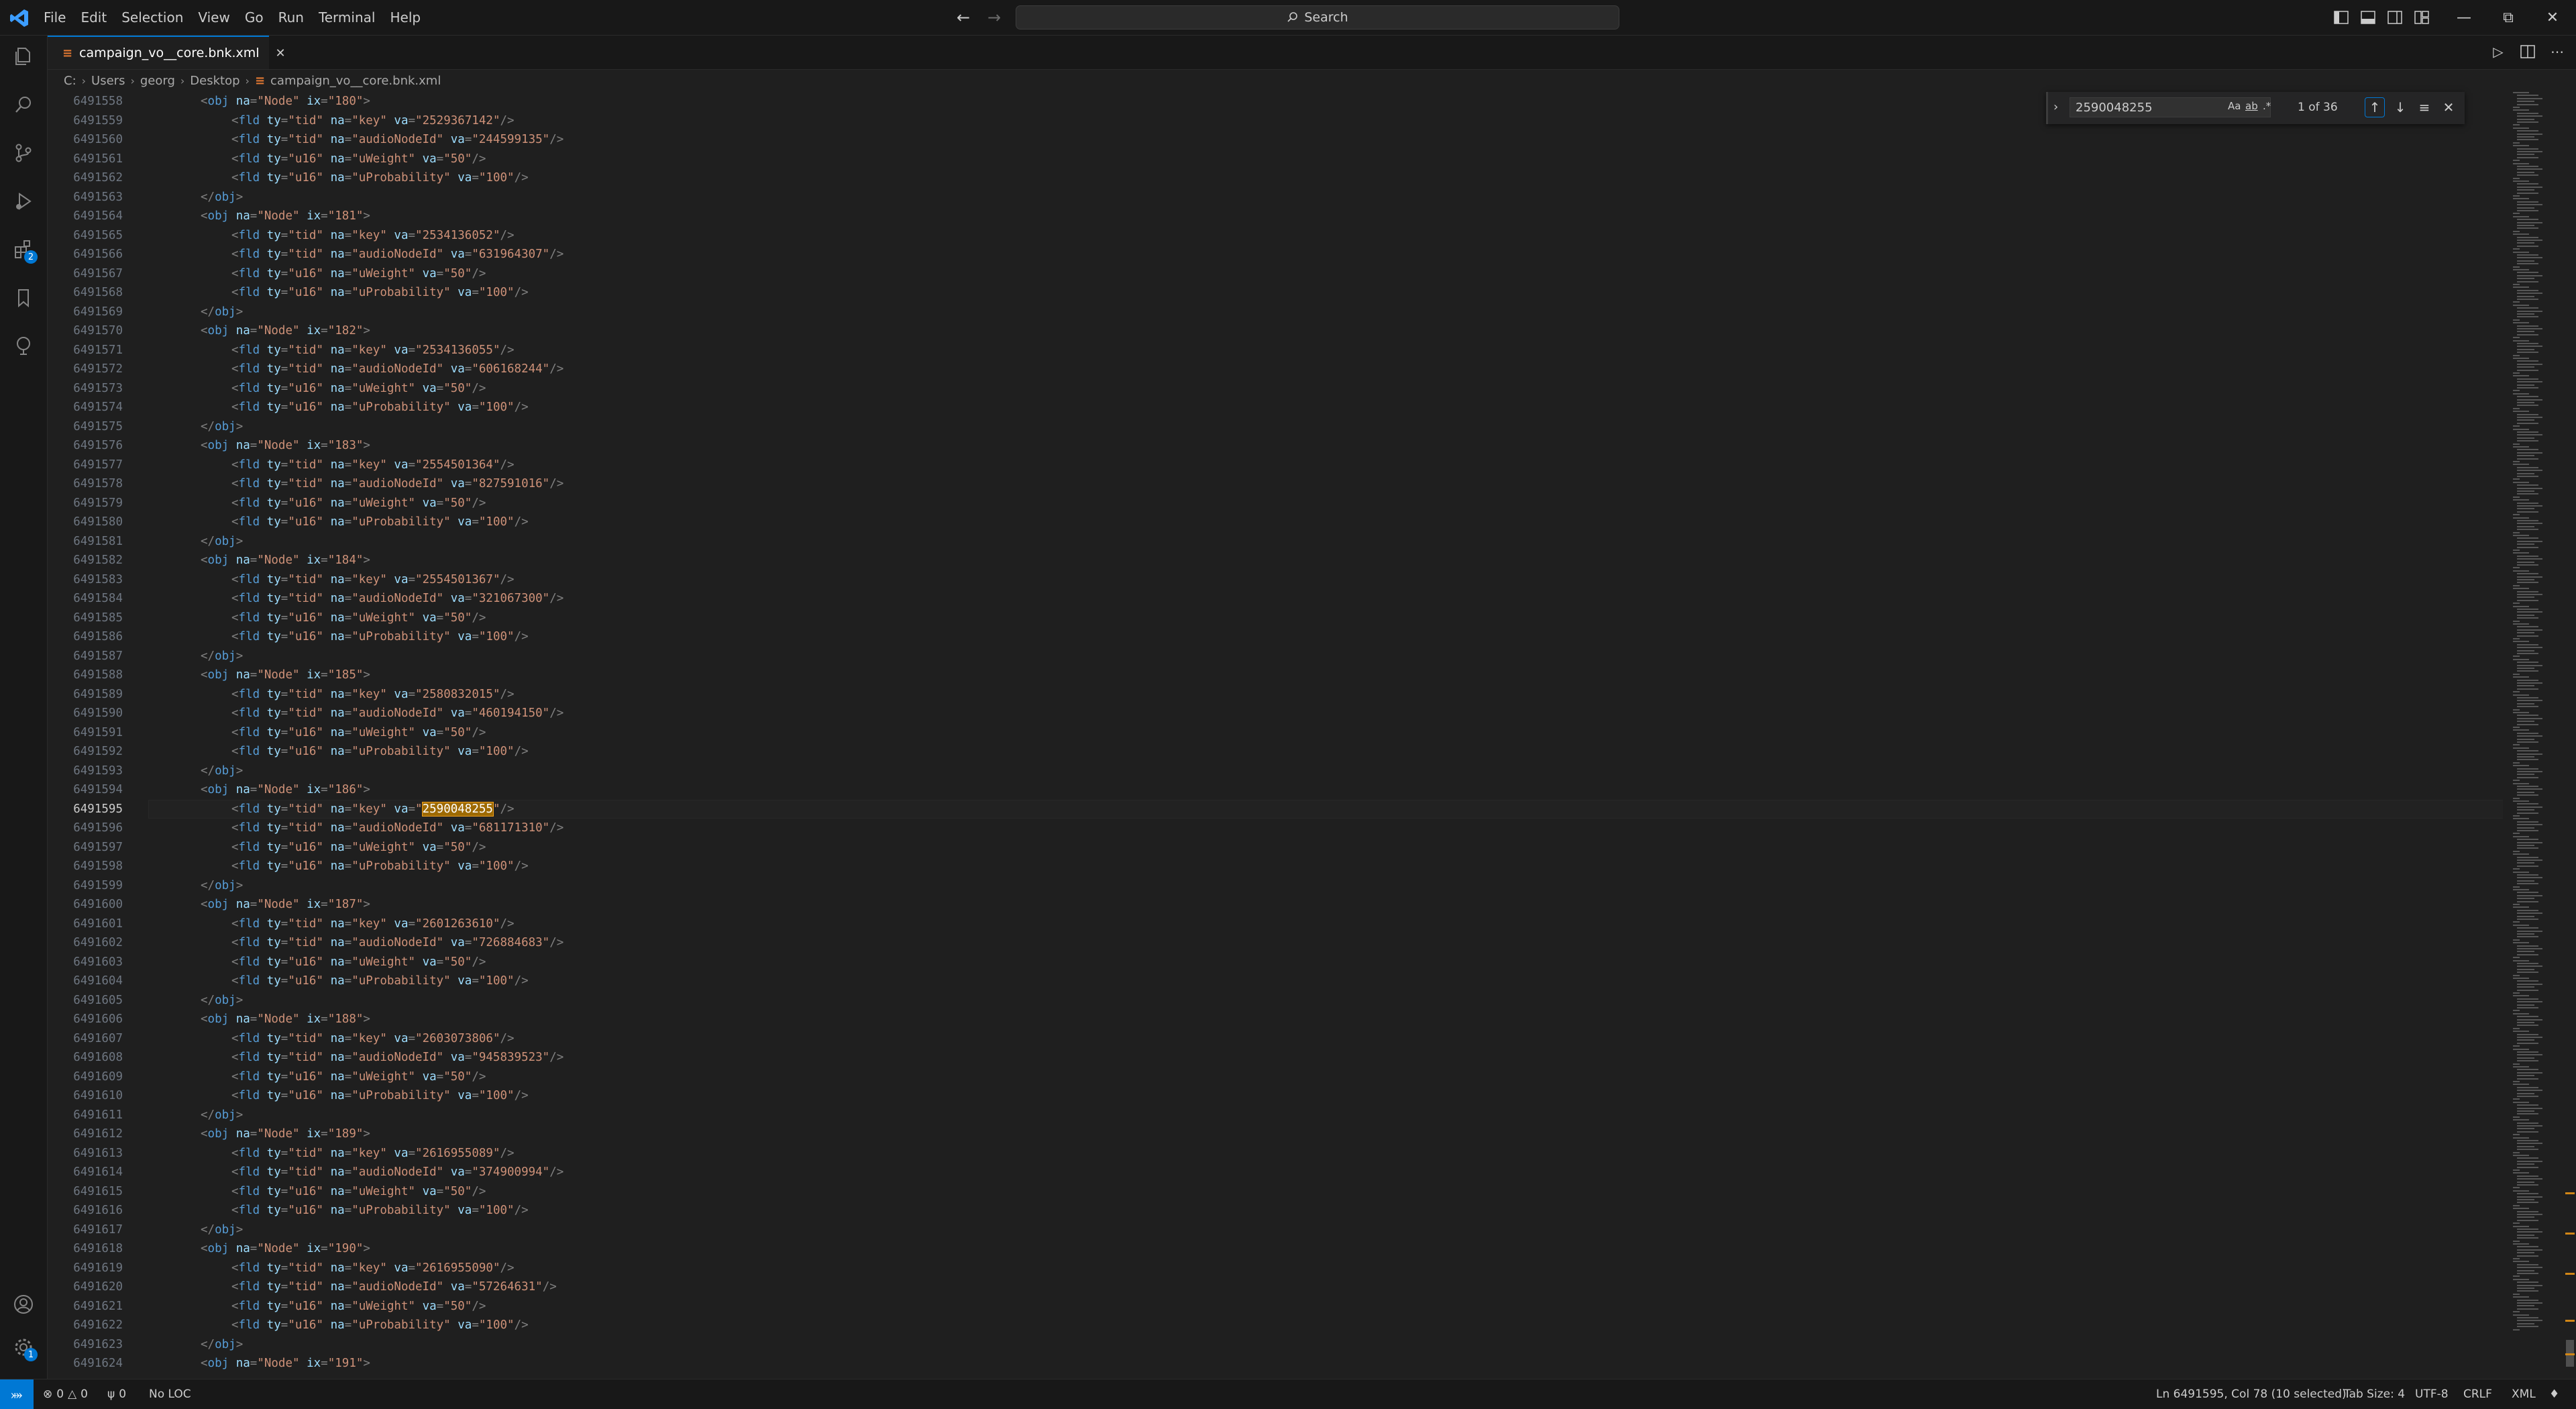 The height and width of the screenshot is (1409, 2576). What do you see at coordinates (1275, 560) in the screenshot?
I see `code-line: 6491582 <obj na="Node" ix="184">` at bounding box center [1275, 560].